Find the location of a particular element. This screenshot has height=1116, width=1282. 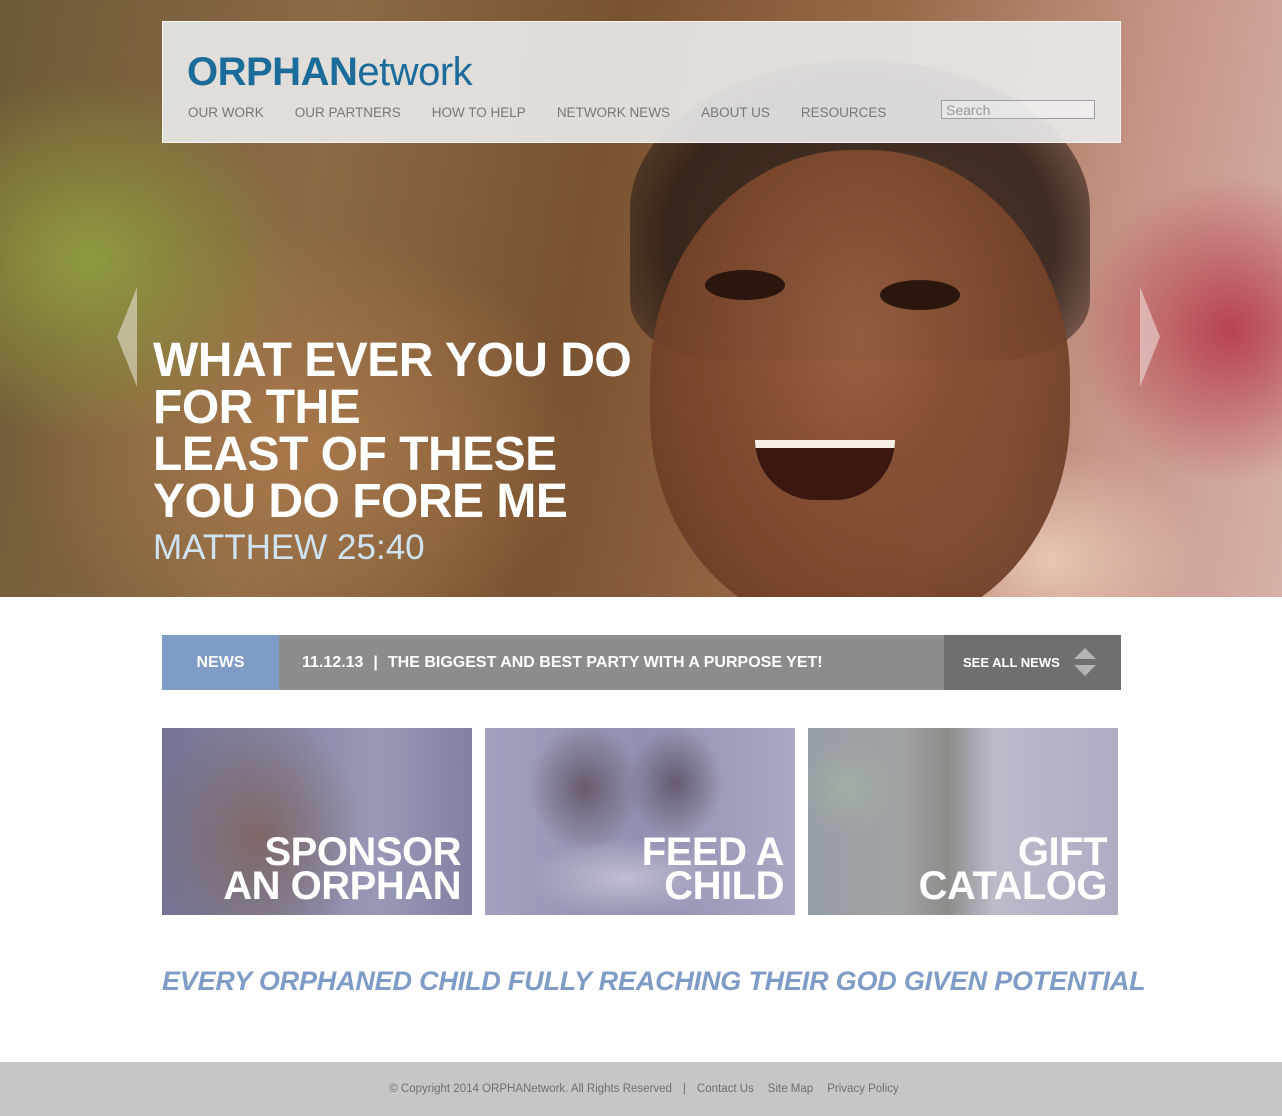

search-input is located at coordinates (1018, 109).